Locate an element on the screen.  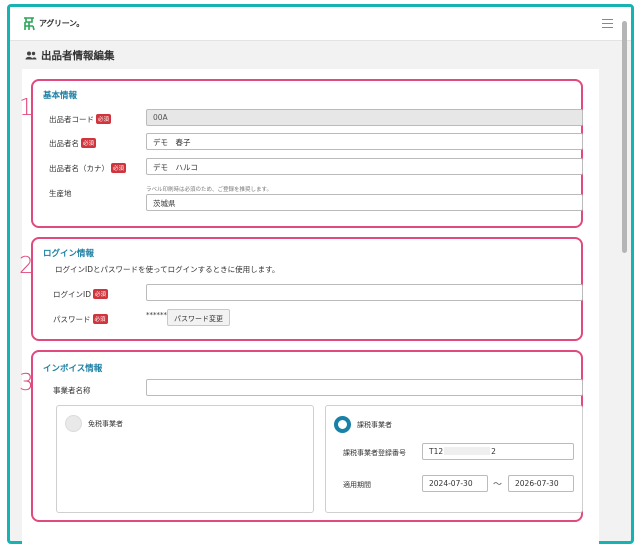
login-id-label: ログインID 必須 is located at coordinates (81, 294).